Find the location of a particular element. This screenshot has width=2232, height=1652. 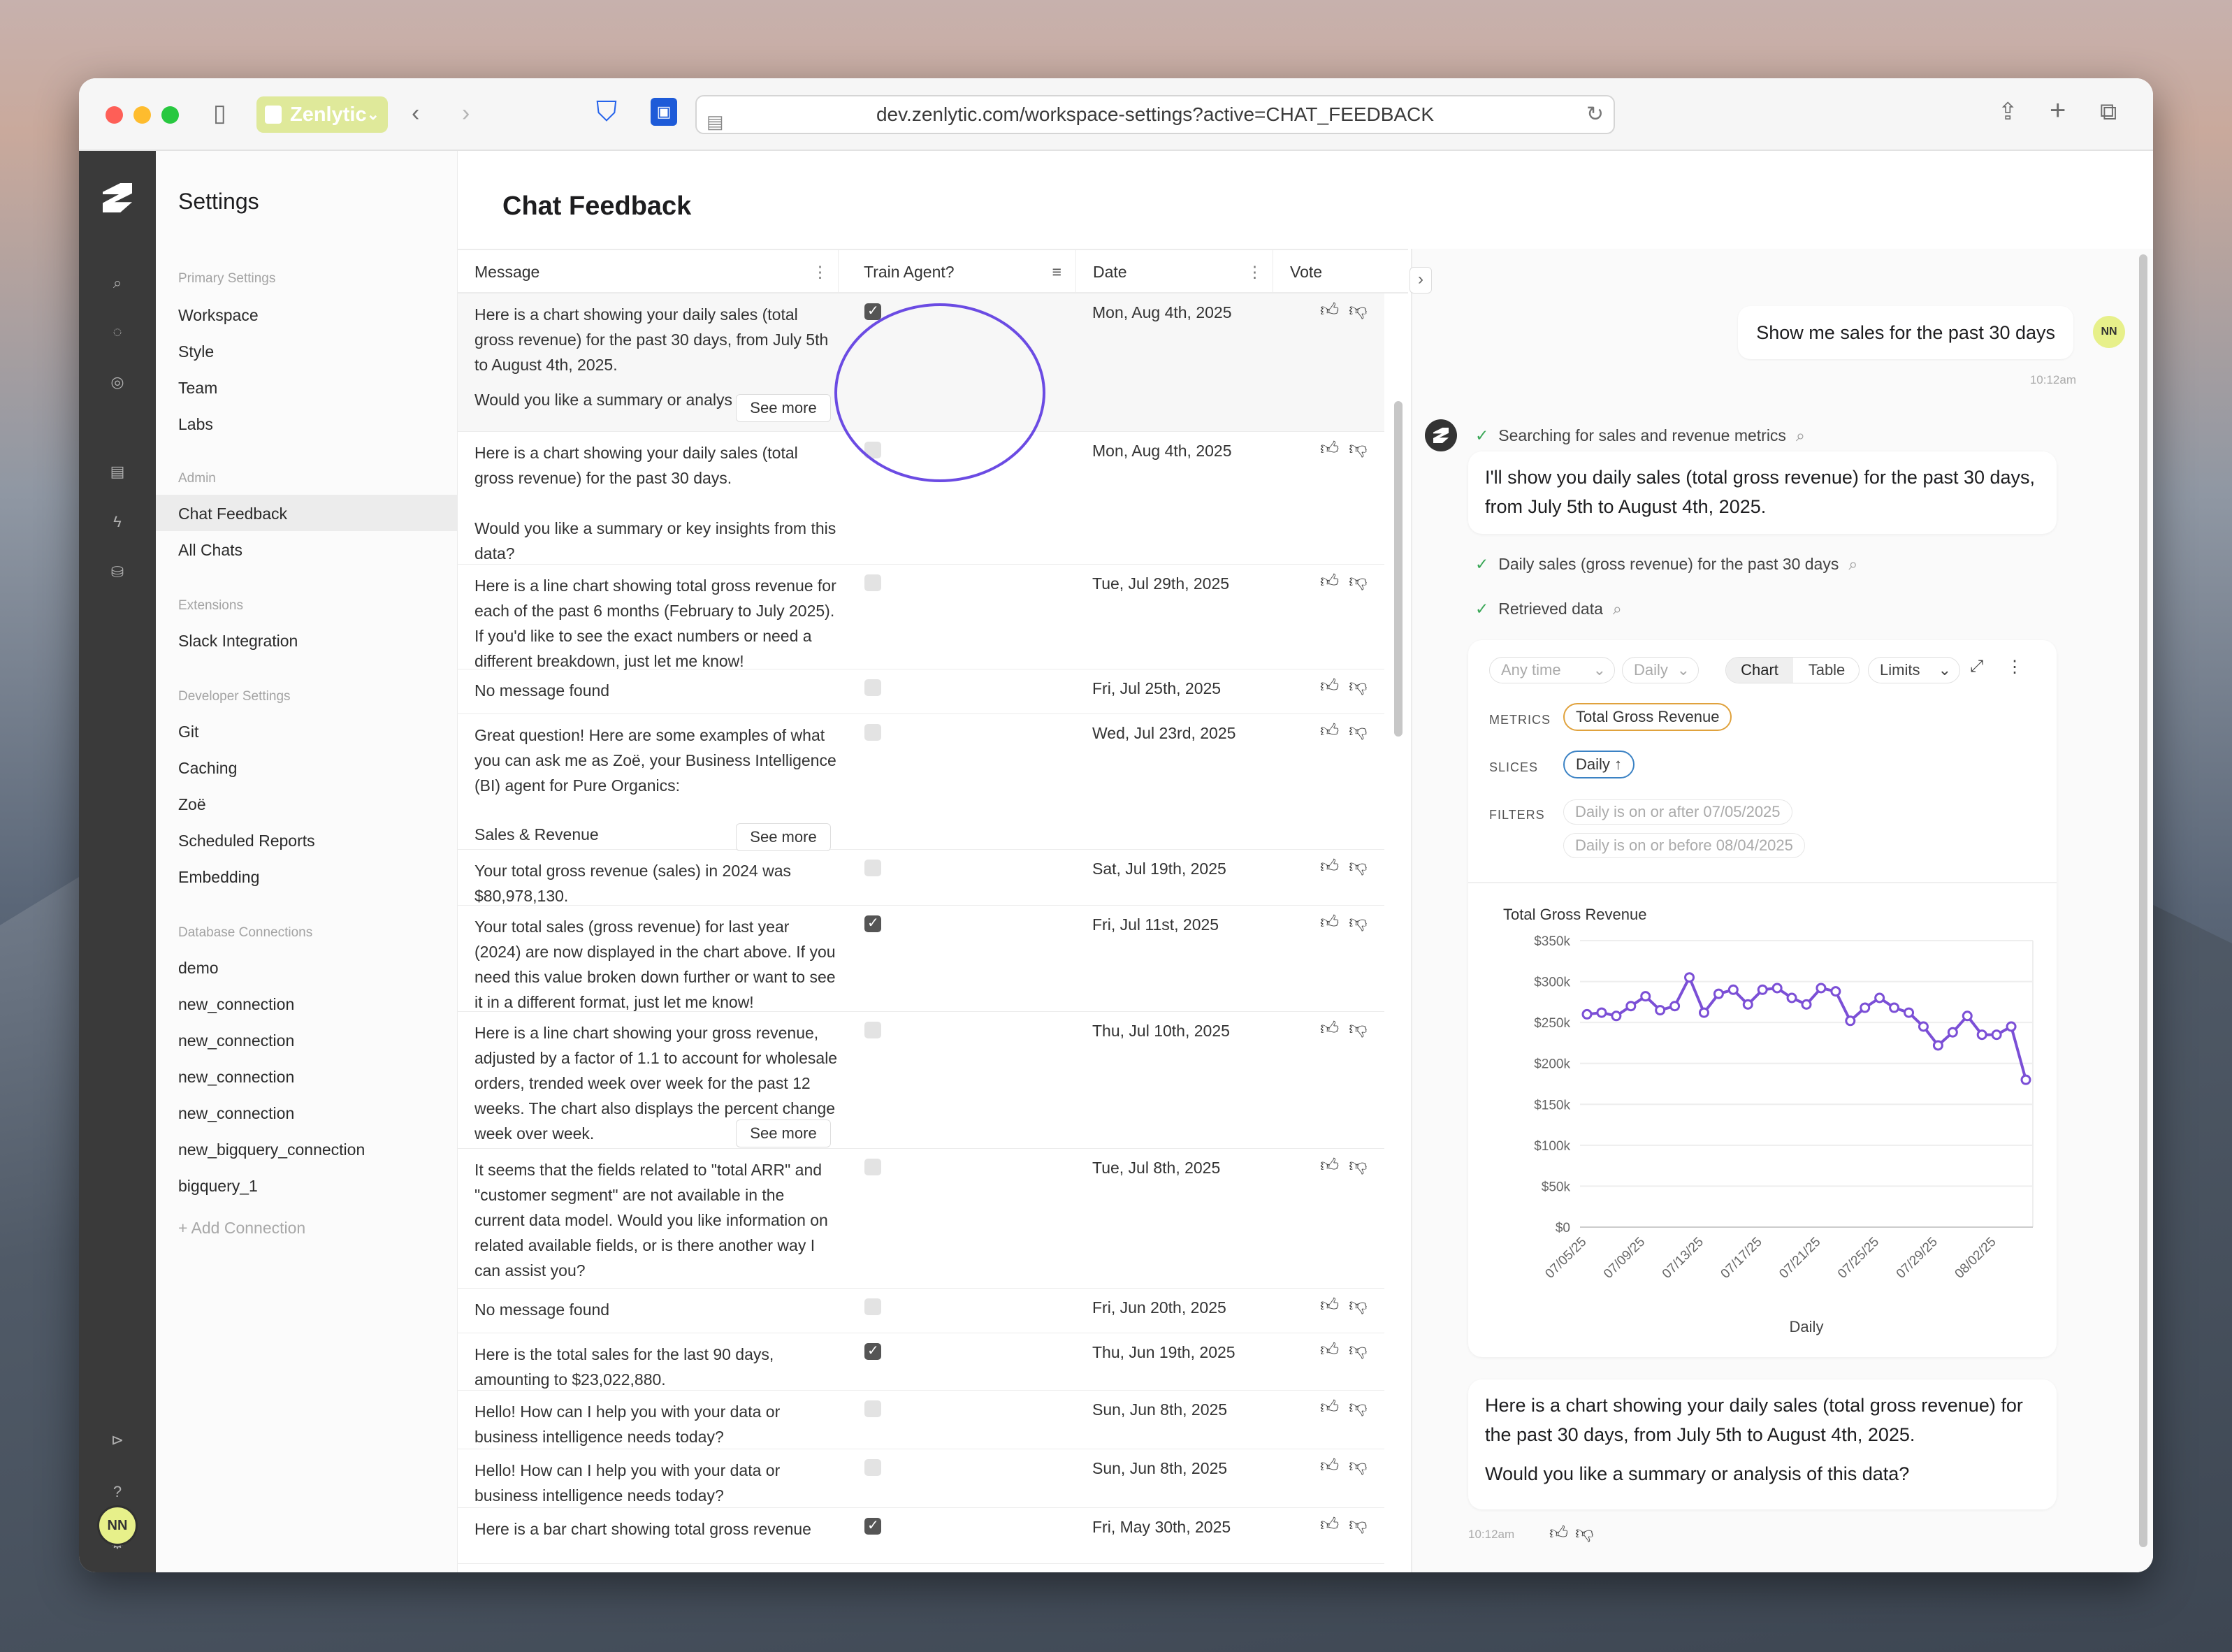

database-icon: ⛁ is located at coordinates (117, 572).